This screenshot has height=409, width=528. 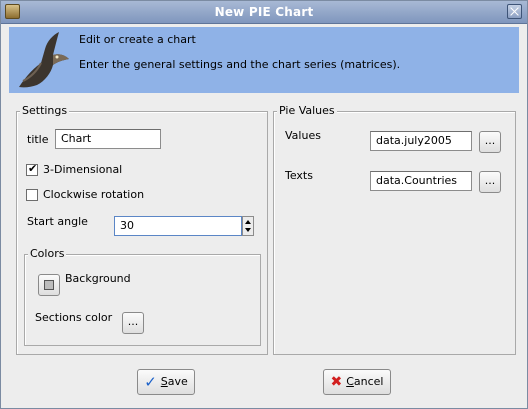 What do you see at coordinates (248, 226) in the screenshot?
I see `start-angle-spinner` at bounding box center [248, 226].